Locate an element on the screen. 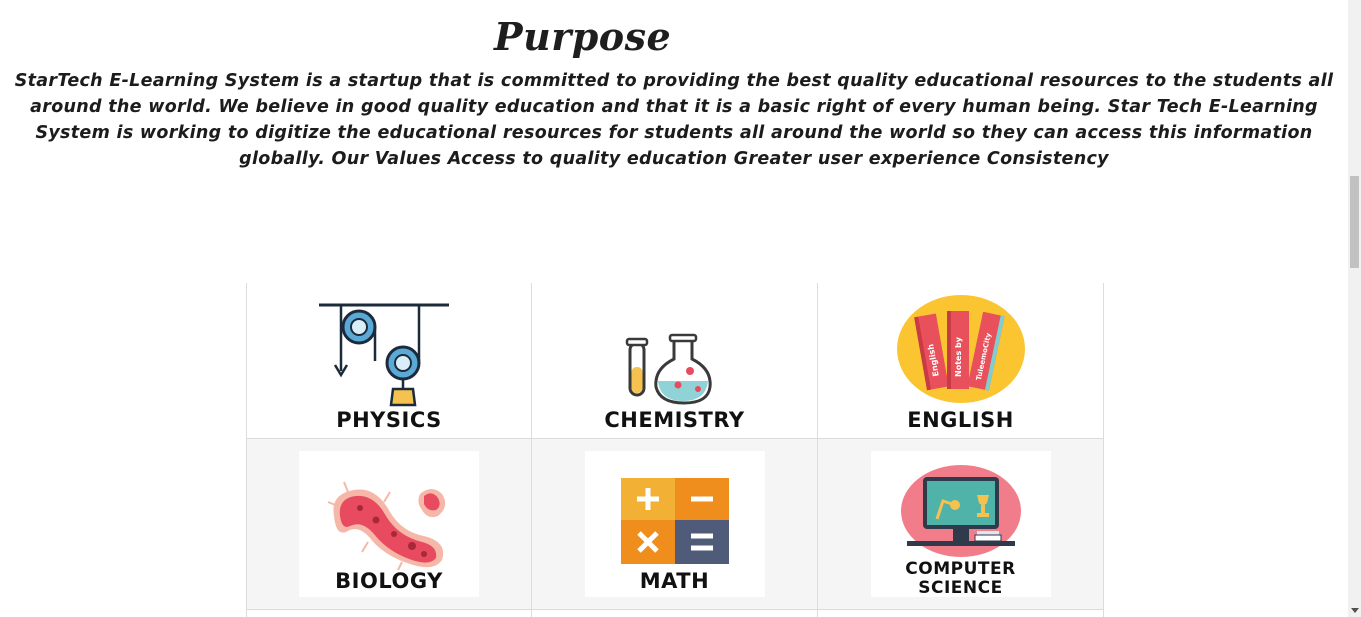 Image resolution: width=1361 pixels, height=617 pixels. biology-label: BIOLOGY is located at coordinates (389, 581).